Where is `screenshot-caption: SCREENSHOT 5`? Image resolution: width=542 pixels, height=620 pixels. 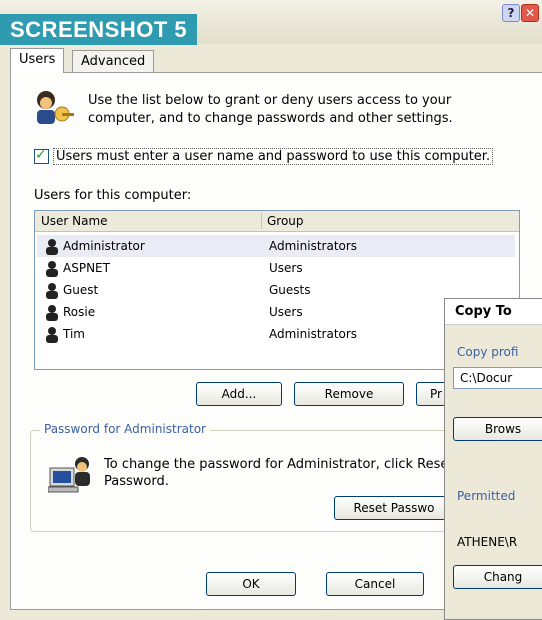 screenshot-caption: SCREENSHOT 5 is located at coordinates (99, 29).